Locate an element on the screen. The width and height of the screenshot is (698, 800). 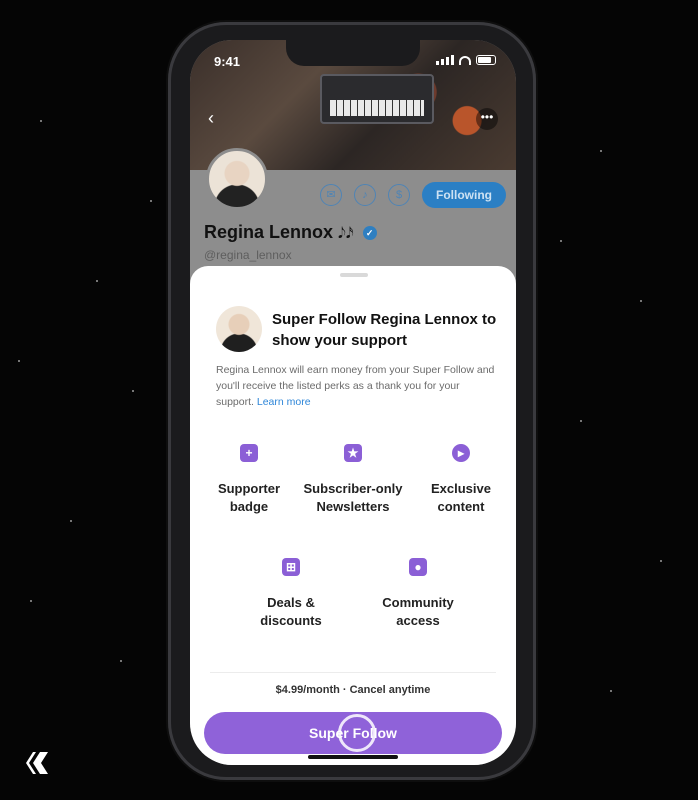
watermark-logo-icon is located at coordinates (37, 763).